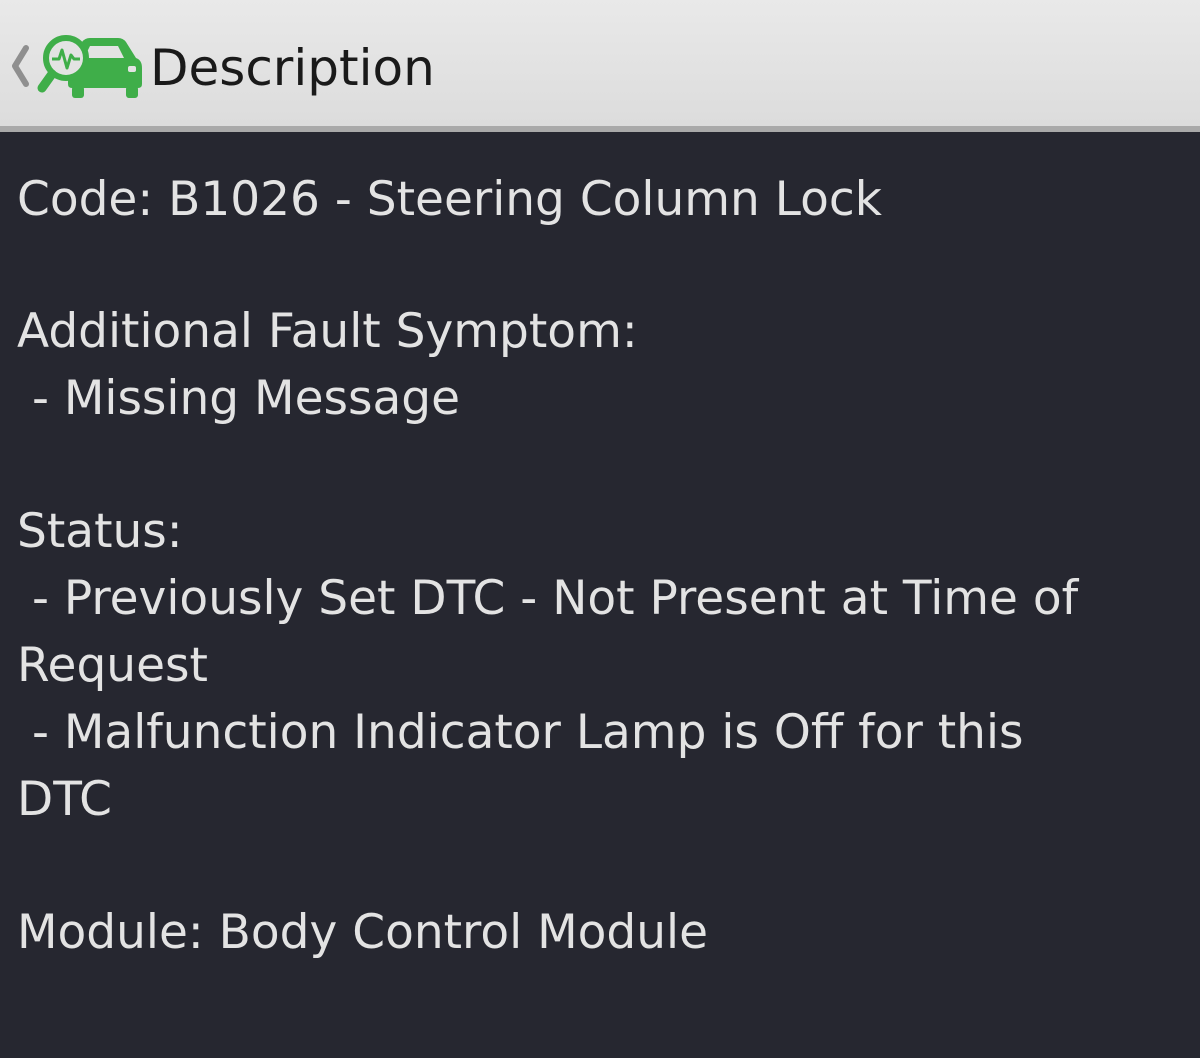 The width and height of the screenshot is (1200, 1058). I want to click on chevron-left-icon, so click(20, 66).